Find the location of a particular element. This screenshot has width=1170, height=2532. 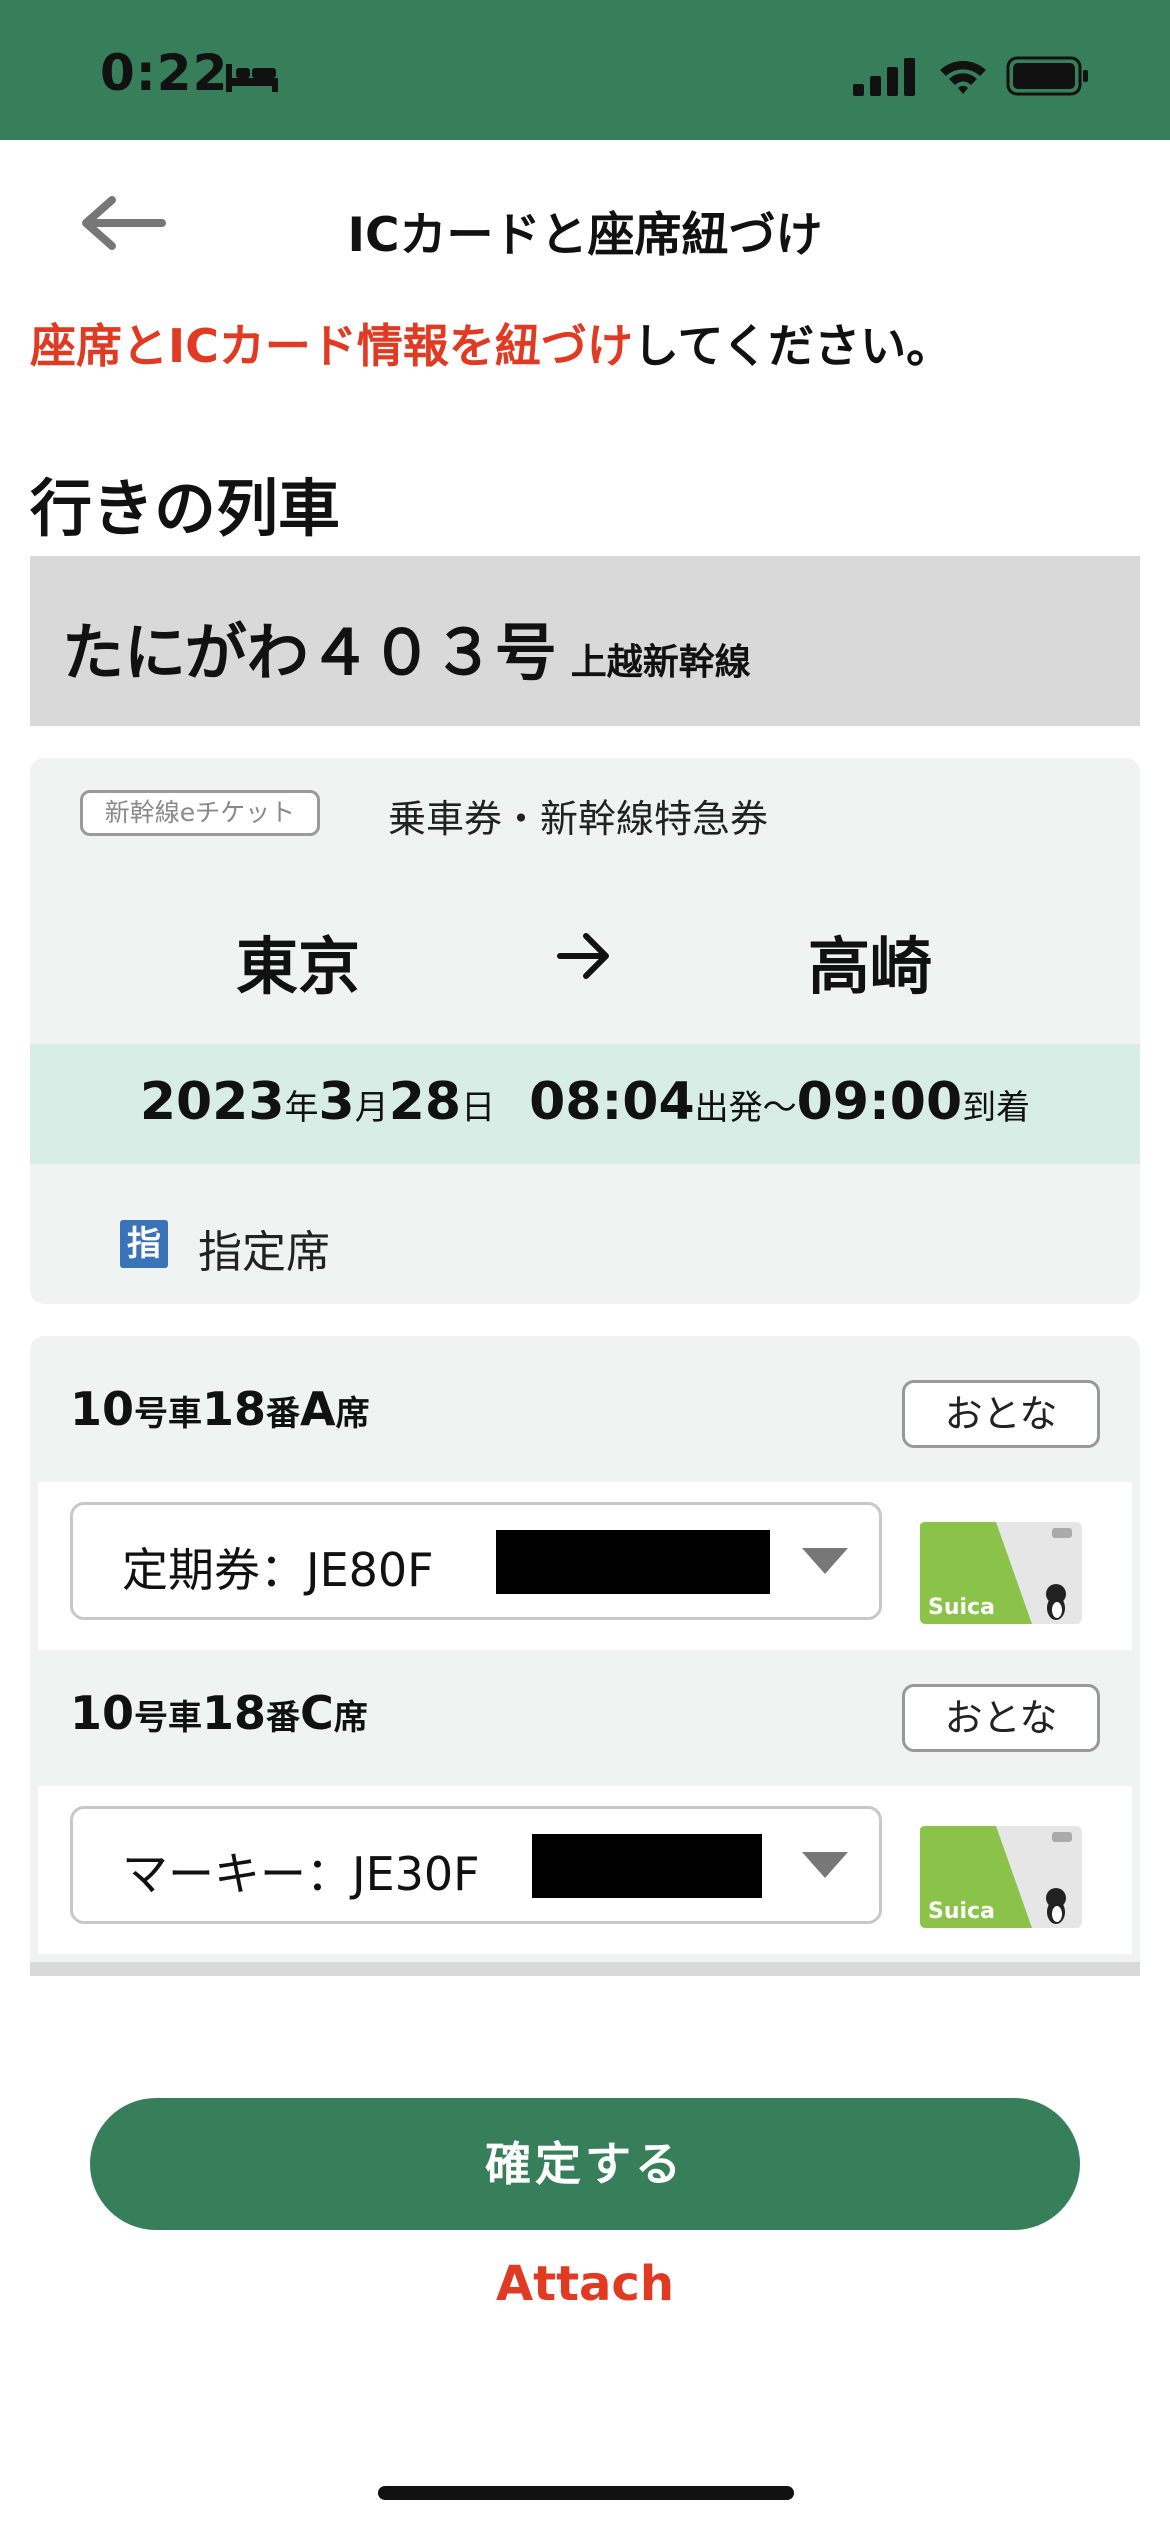

train-name: たにがわ４０３号 上越新幹線 is located at coordinates (406, 647).